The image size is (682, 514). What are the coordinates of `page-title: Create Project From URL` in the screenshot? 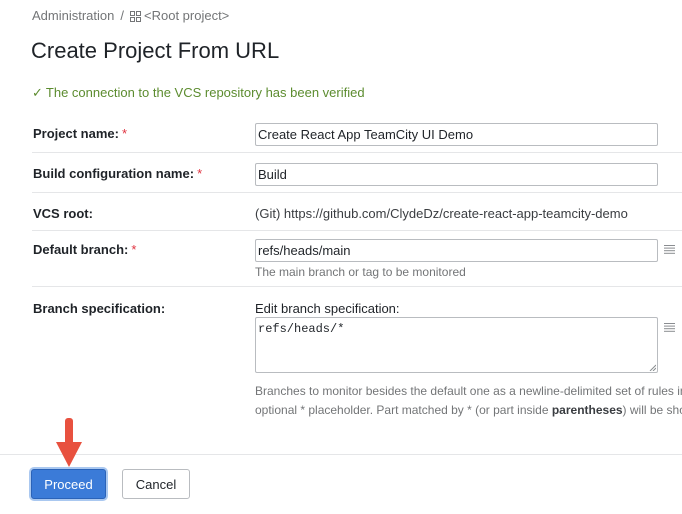 It's located at (155, 50).